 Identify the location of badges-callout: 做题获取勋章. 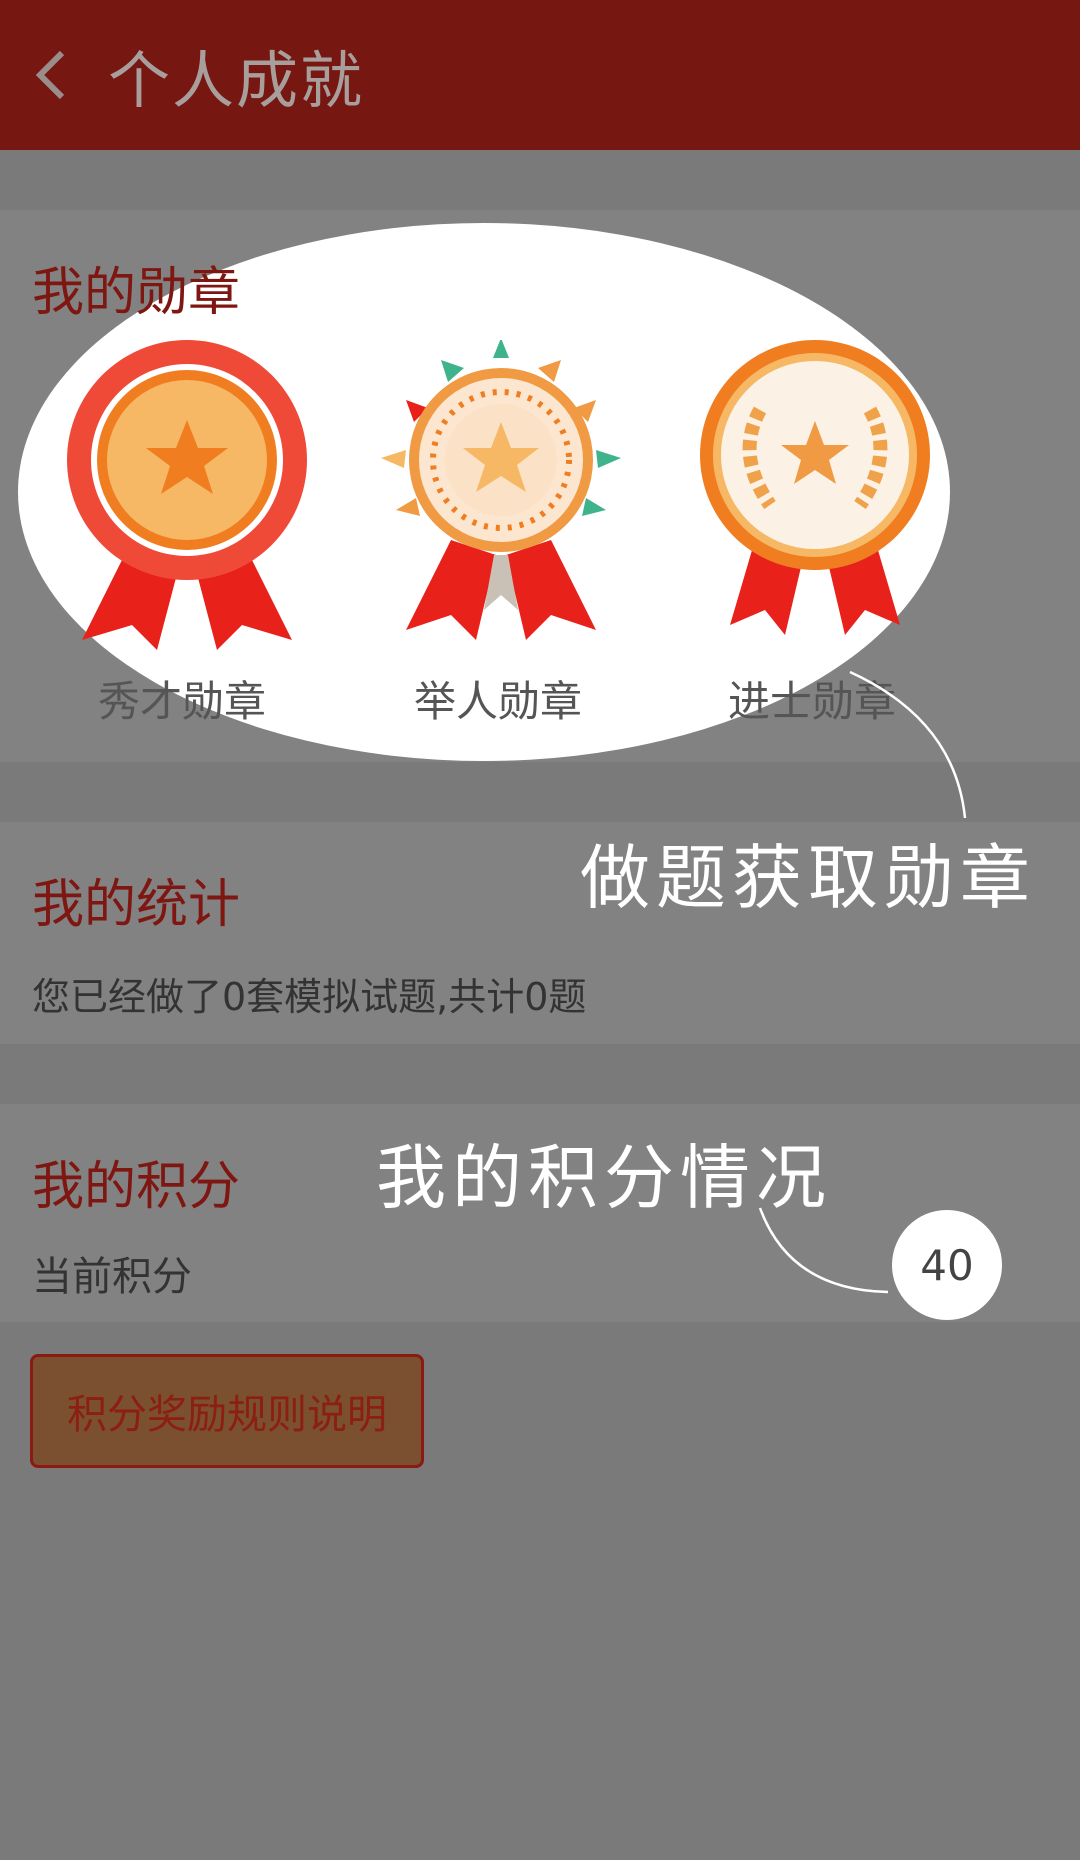
(808, 878).